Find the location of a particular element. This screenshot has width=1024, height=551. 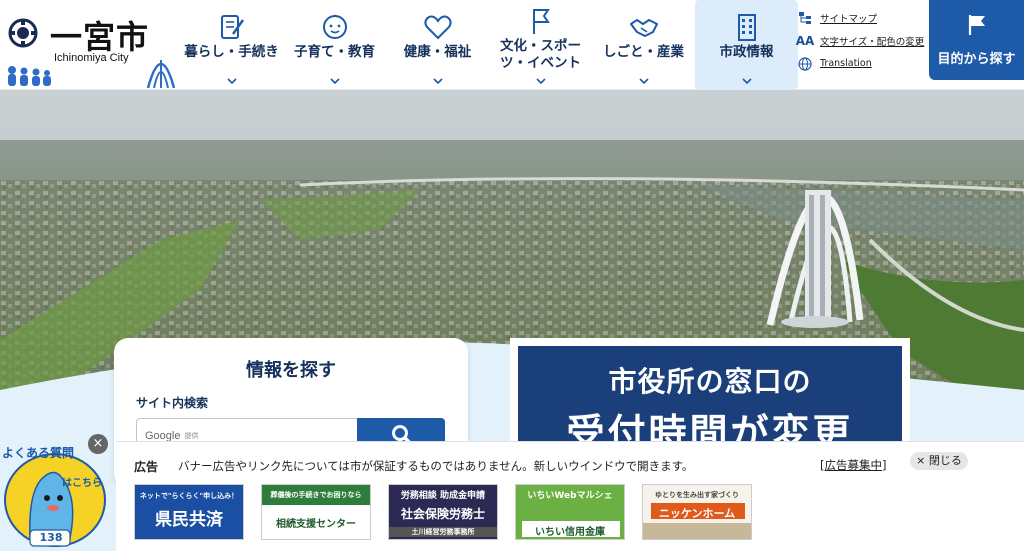

nav-label: 子育て・教育 is located at coordinates (334, 52).